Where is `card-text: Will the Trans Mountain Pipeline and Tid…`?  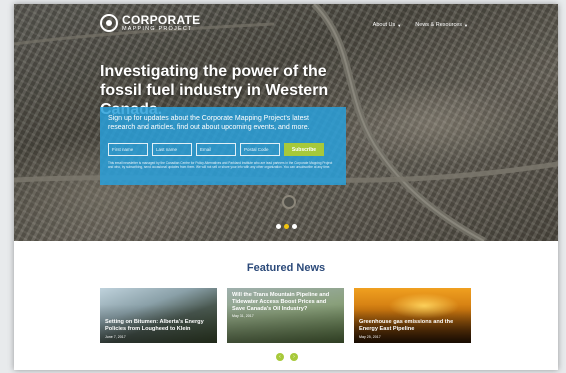
card-text: Will the Trans Mountain Pipeline and Tid… is located at coordinates (285, 305).